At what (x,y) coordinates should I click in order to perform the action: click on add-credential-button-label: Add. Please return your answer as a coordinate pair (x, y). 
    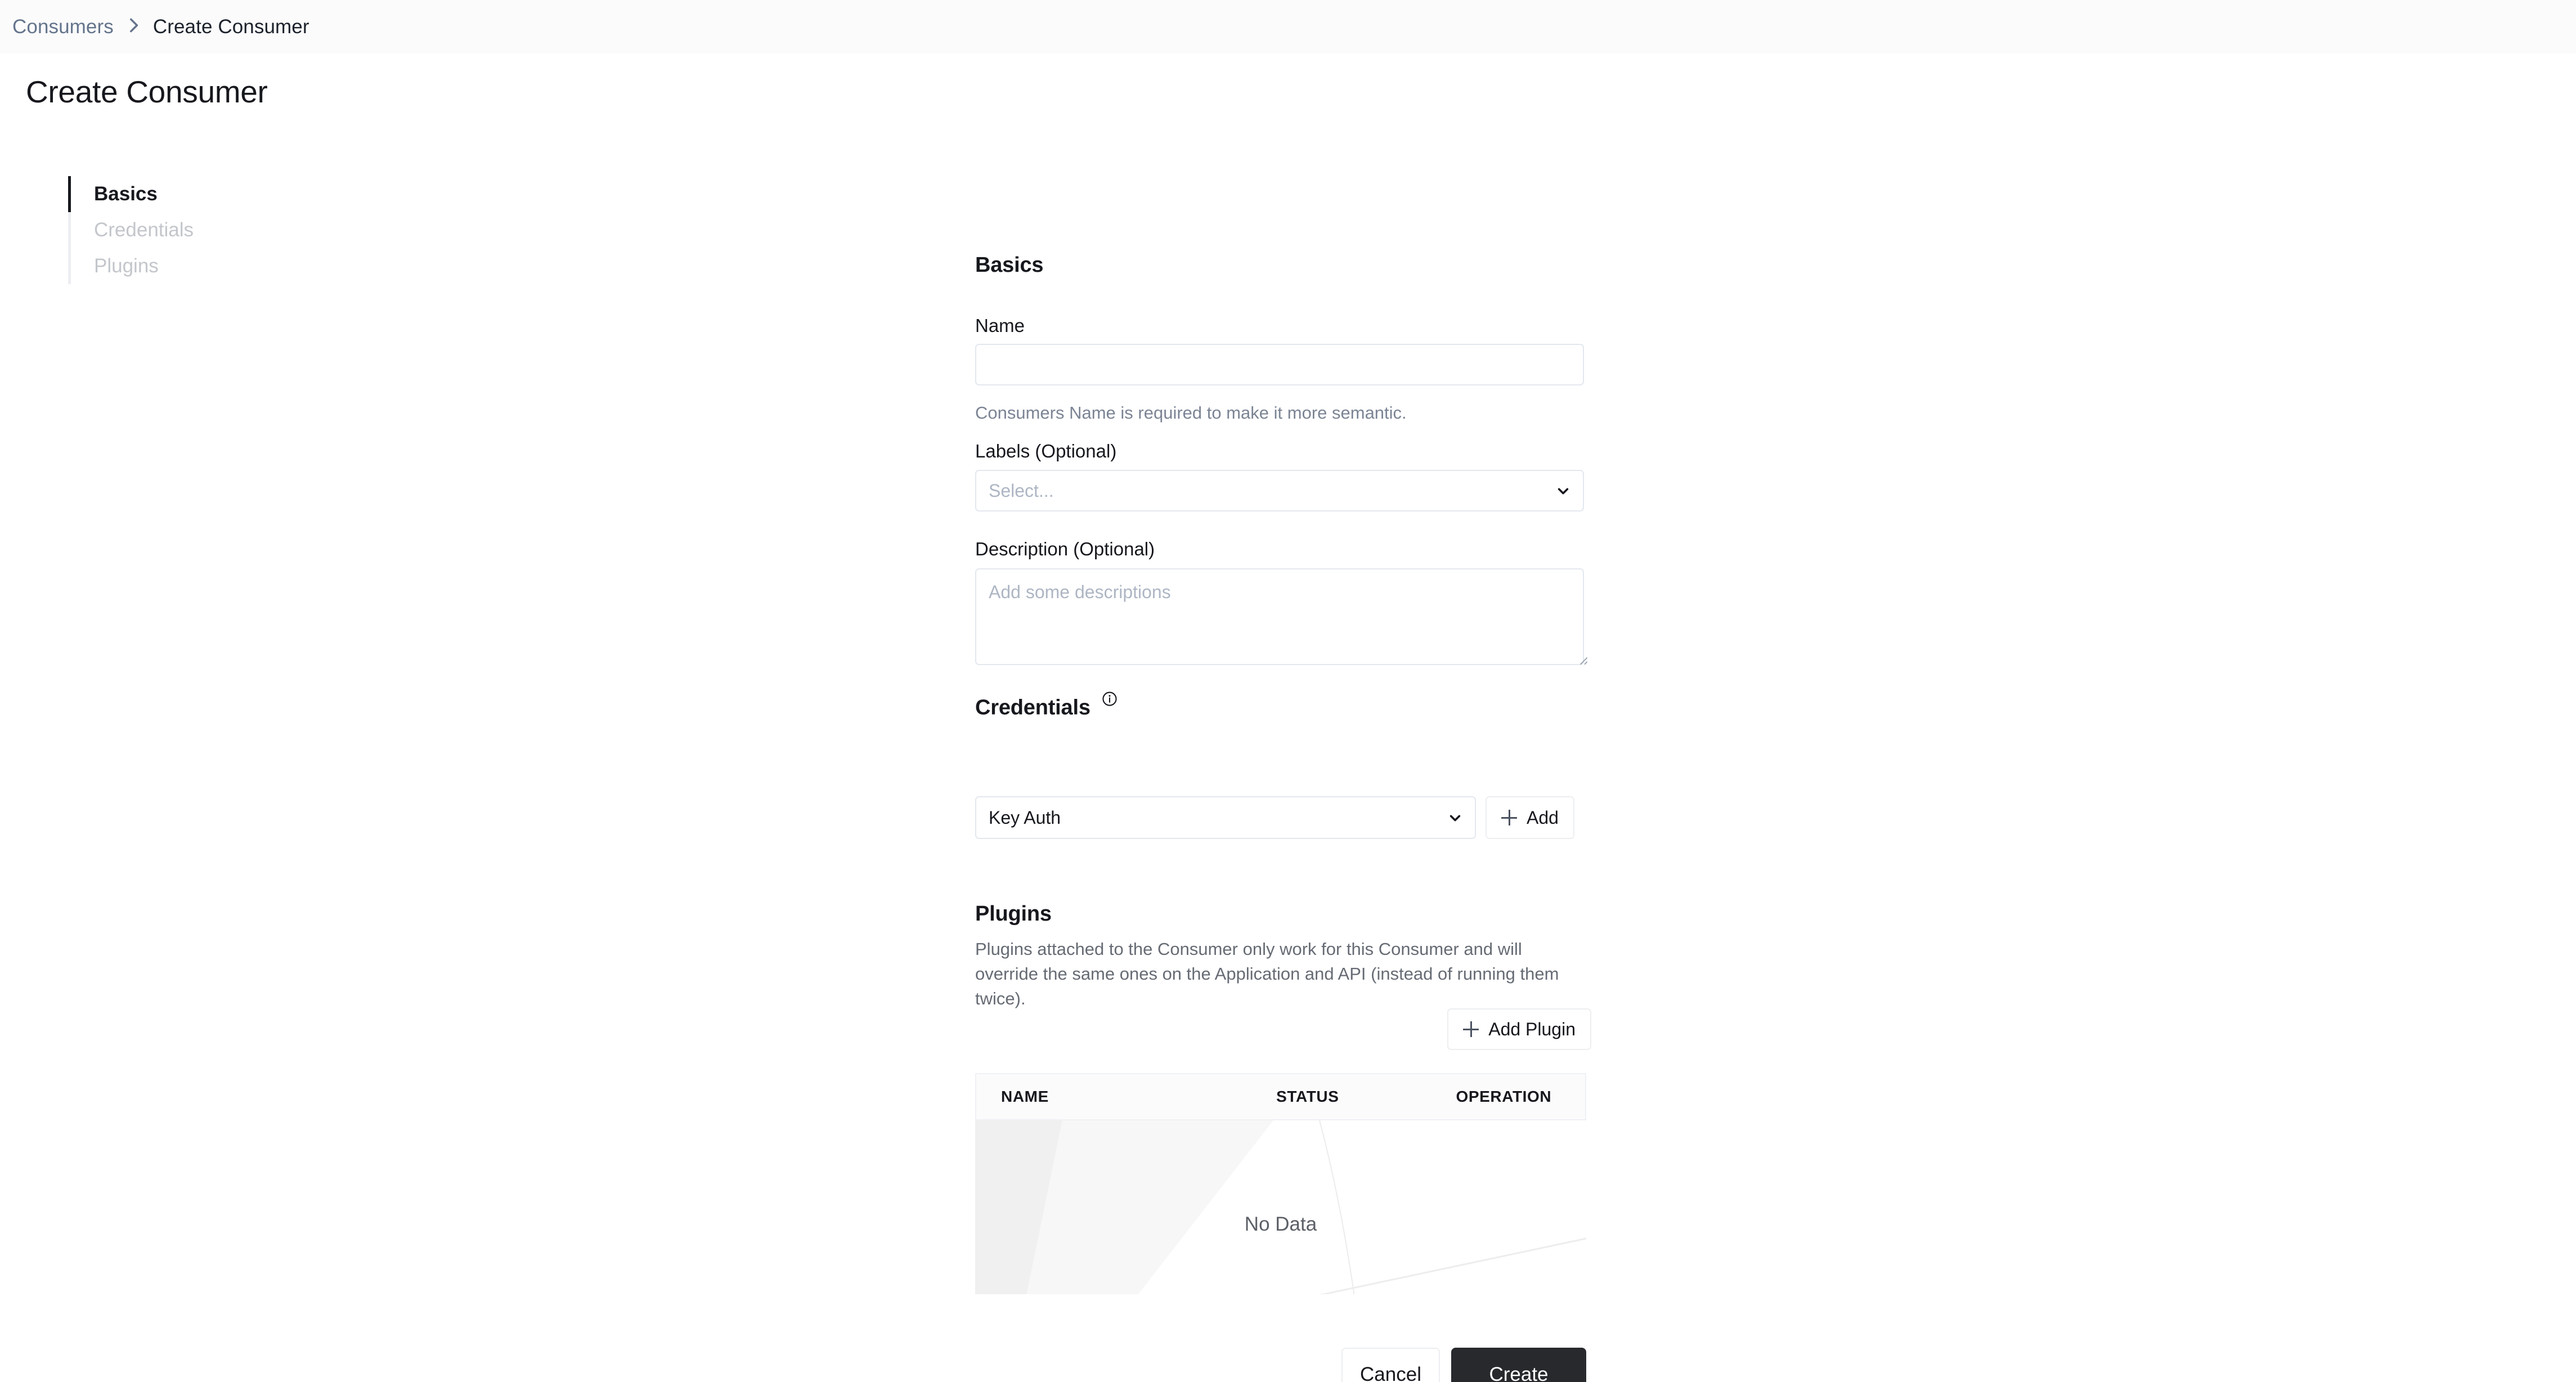
    Looking at the image, I should click on (1543, 818).